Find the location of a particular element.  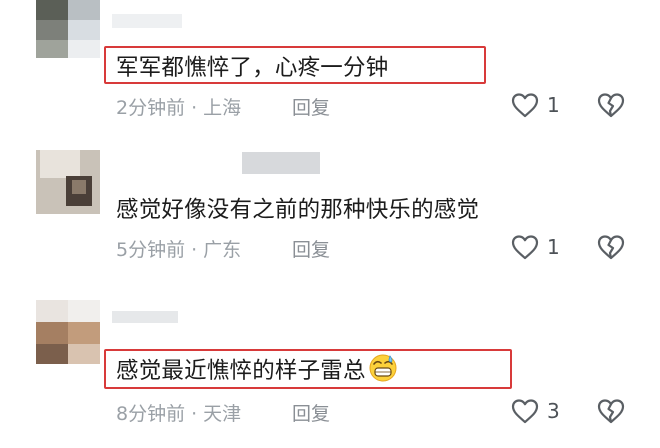

comment-meta: 5分钟前 · 广东 is located at coordinates (178, 248).